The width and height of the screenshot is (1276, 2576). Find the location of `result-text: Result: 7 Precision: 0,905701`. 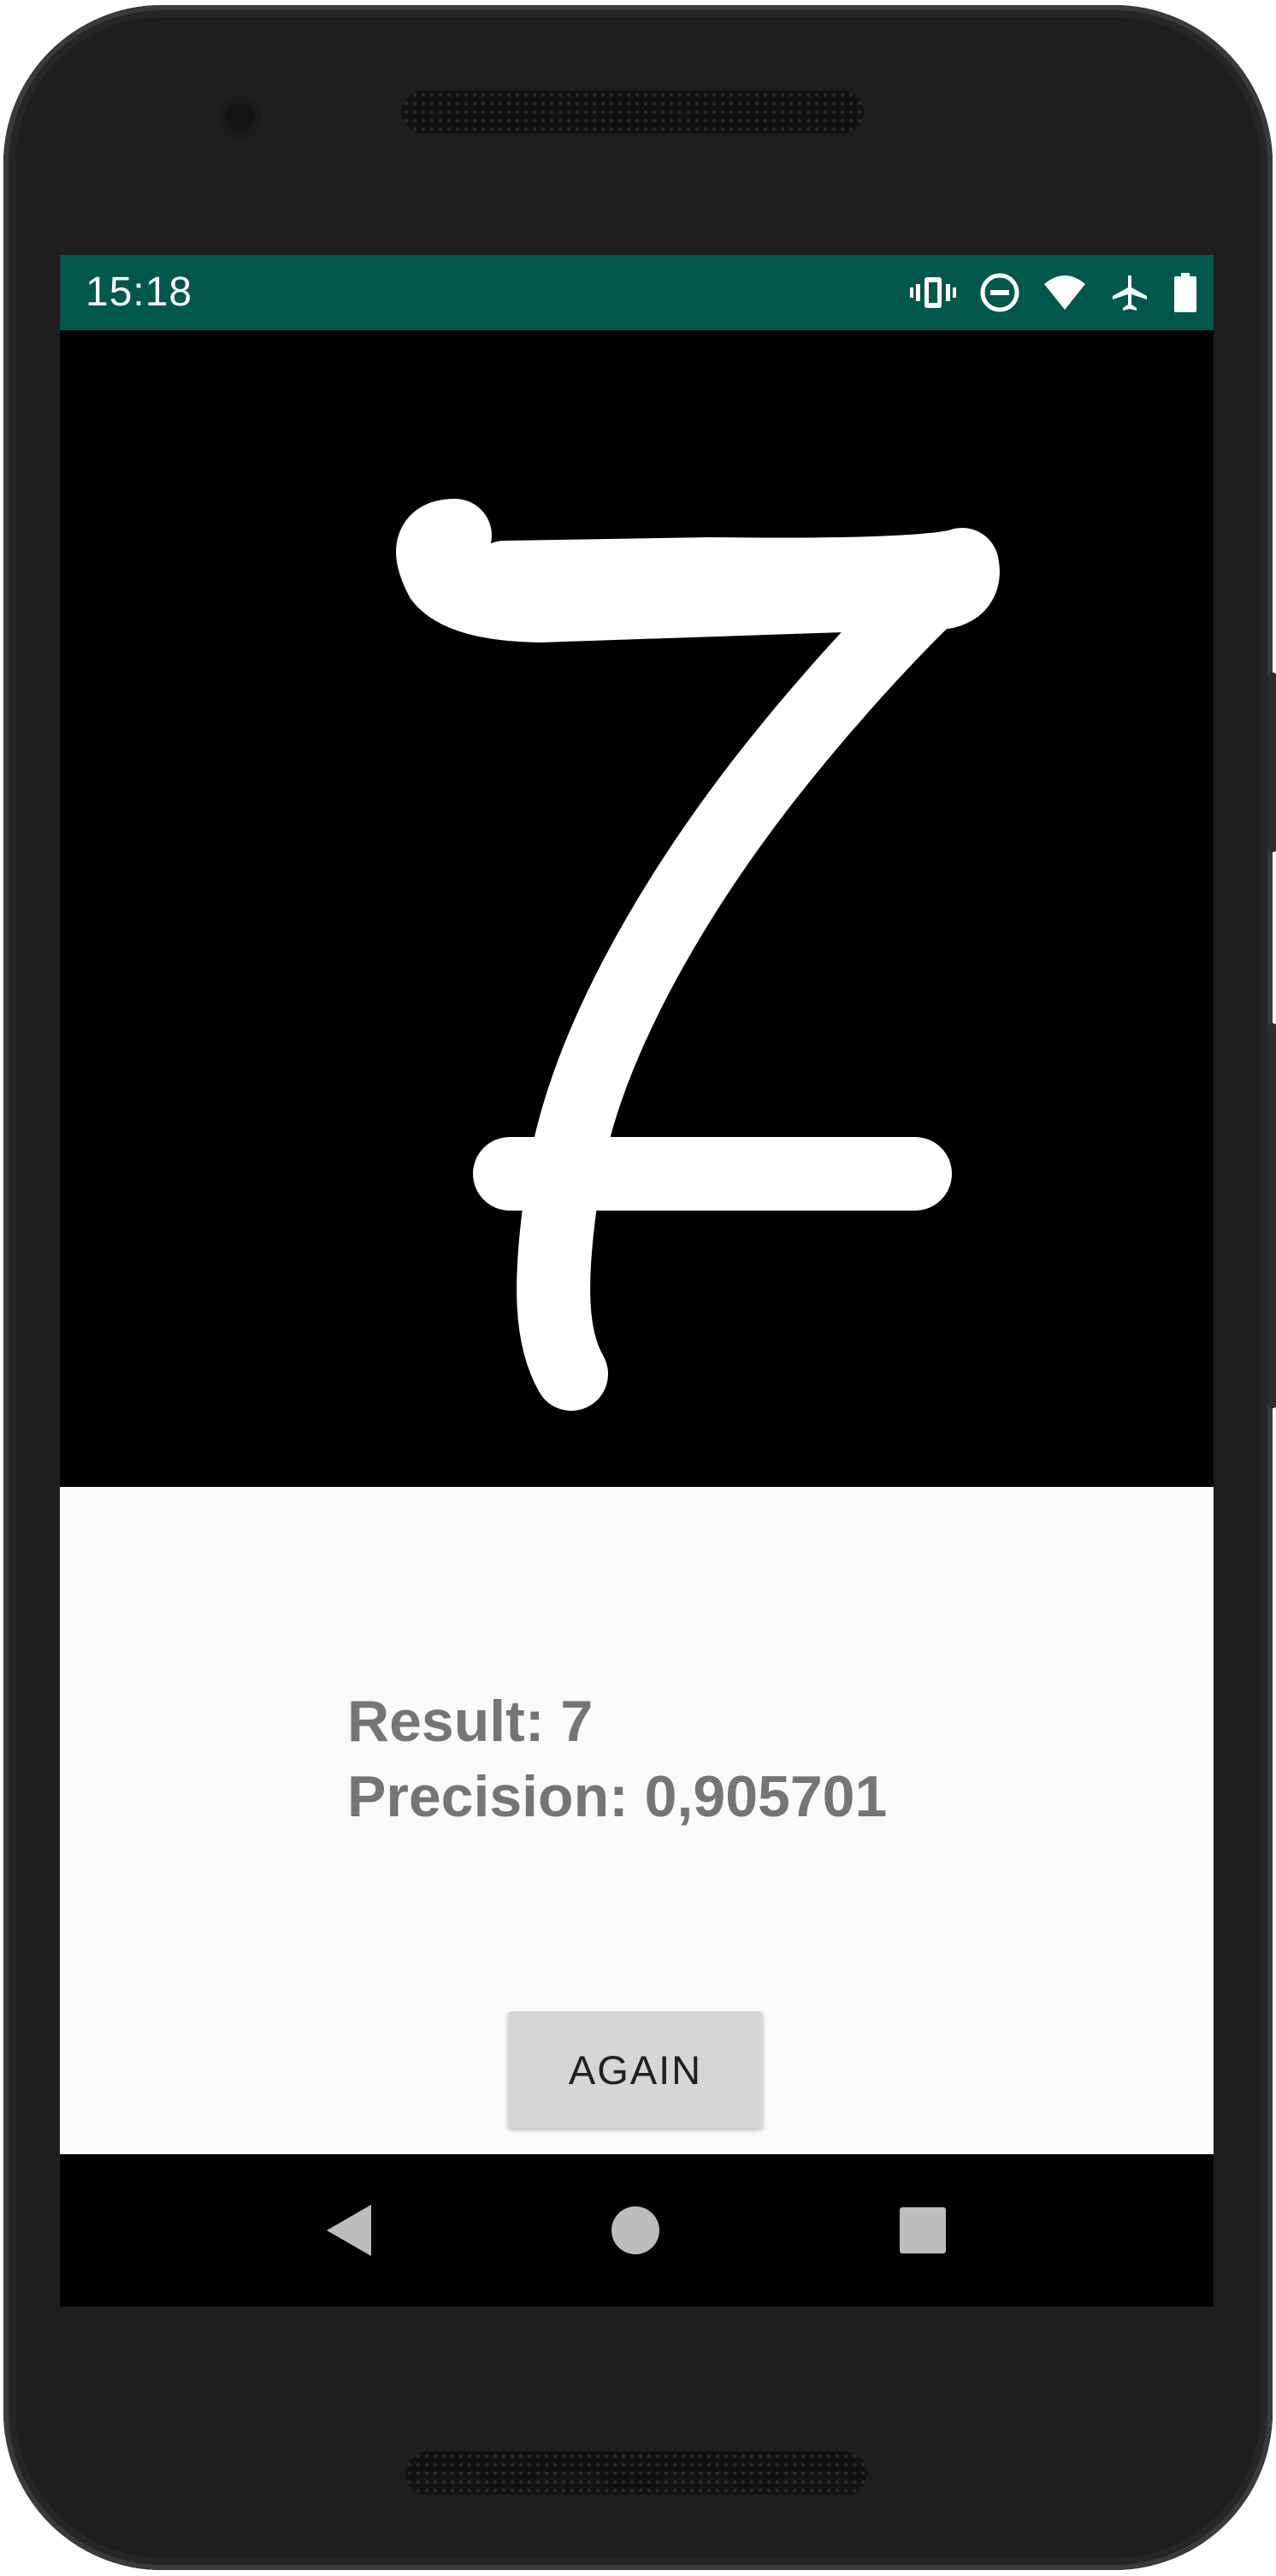

result-text: Result: 7 Precision: 0,905701 is located at coordinates (617, 1759).